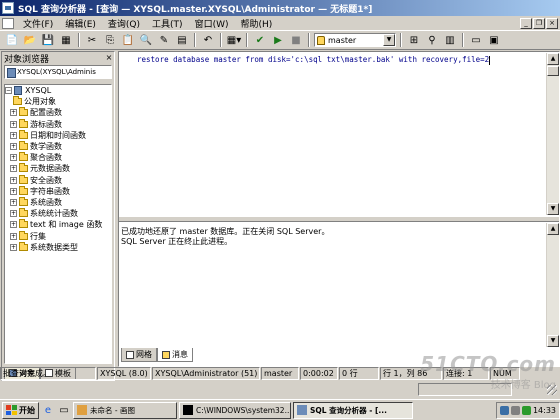 The image size is (560, 420). What do you see at coordinates (544, 410) in the screenshot?
I see `clock: 14:33` at bounding box center [544, 410].